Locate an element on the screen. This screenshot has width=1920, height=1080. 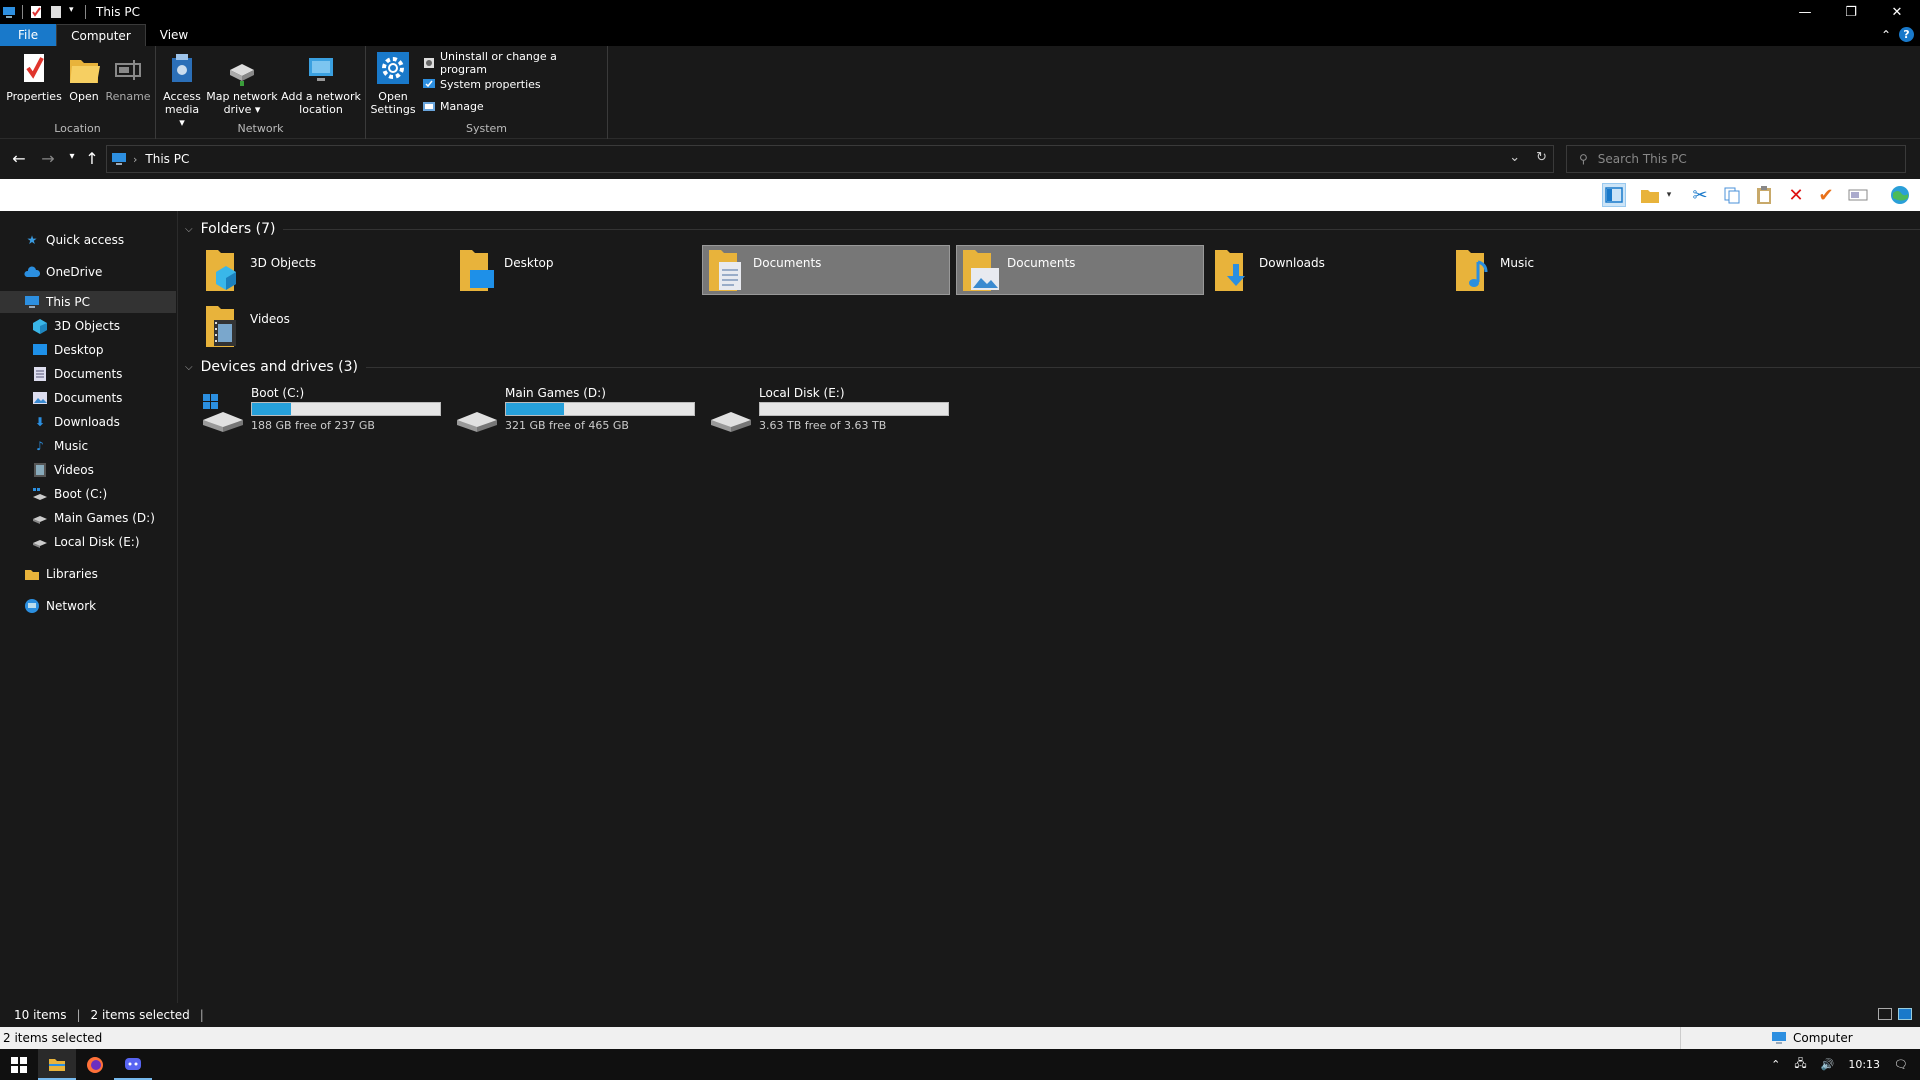
quick-access-toolbar: ▾ is located at coordinates (46, 12).